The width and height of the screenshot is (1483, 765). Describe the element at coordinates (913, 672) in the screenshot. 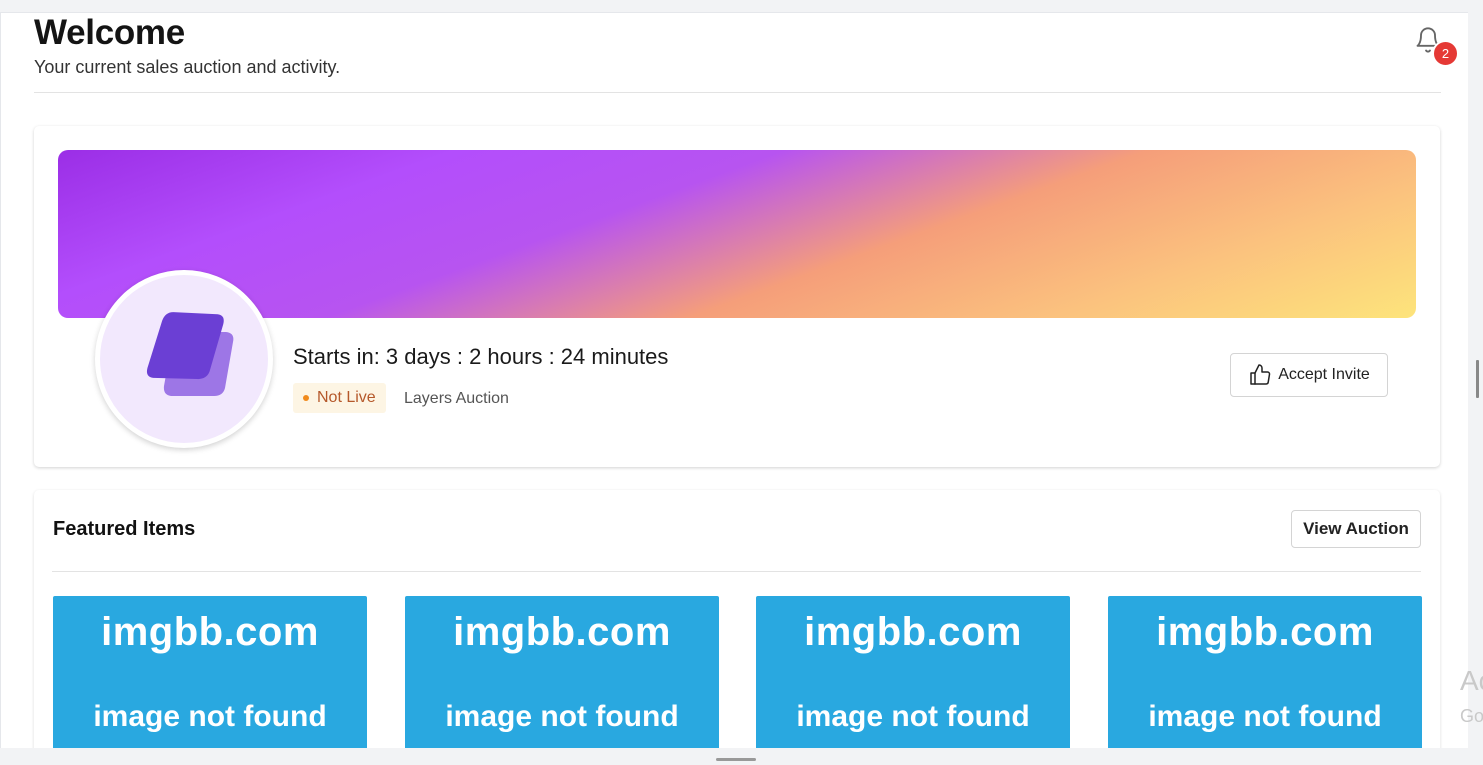

I see `featured-item-3: imgbb.com image not found` at that location.